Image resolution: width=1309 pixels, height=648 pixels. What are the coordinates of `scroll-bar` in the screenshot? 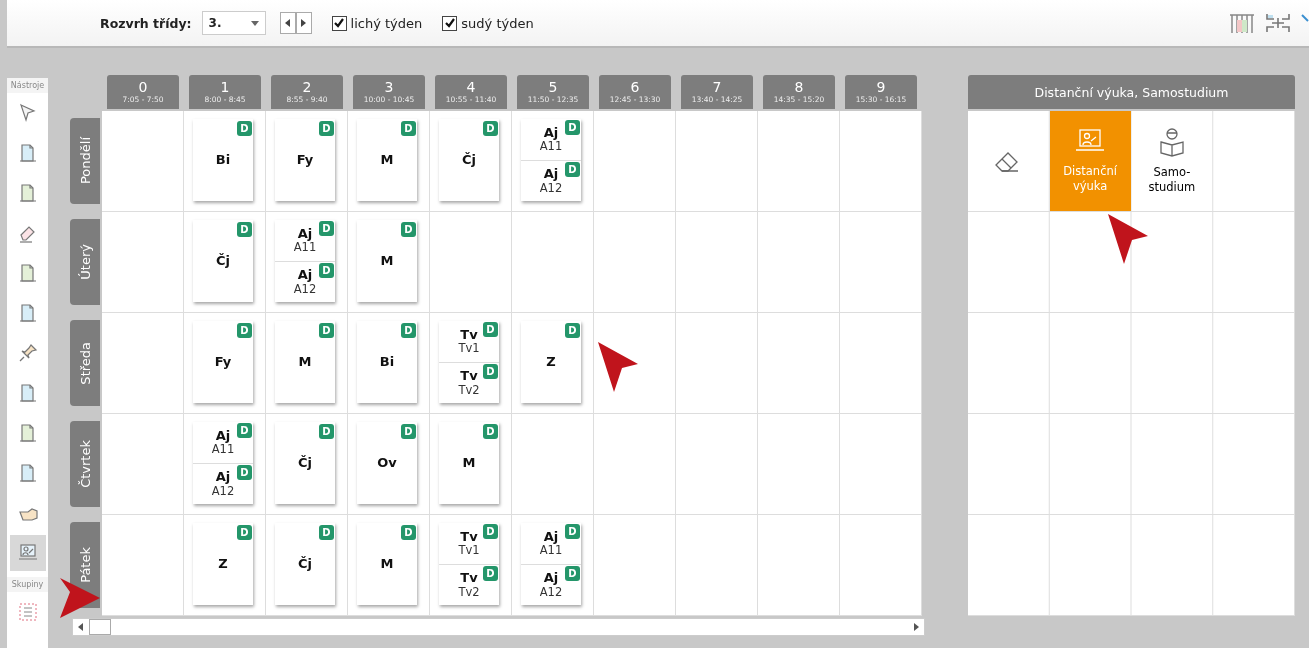 It's located at (498, 627).